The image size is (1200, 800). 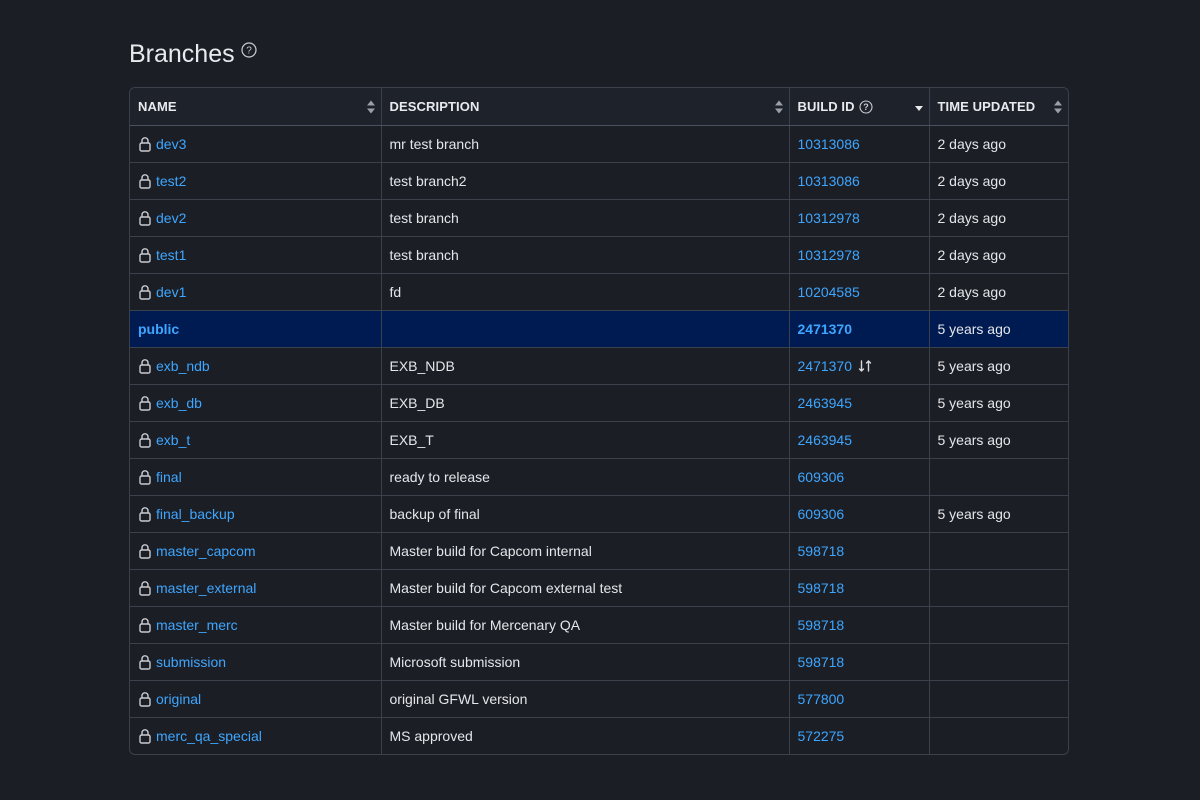 I want to click on column-header-build-id: BUILD ID ?, so click(x=859, y=107).